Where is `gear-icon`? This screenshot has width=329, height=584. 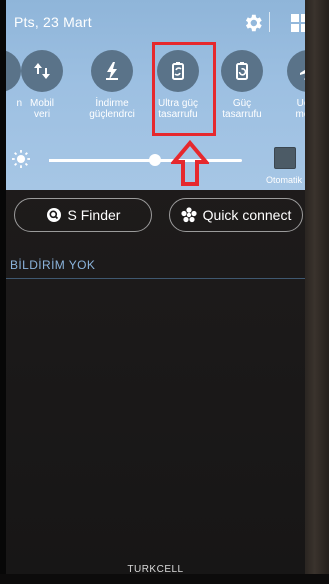
gear-icon is located at coordinates (253, 23).